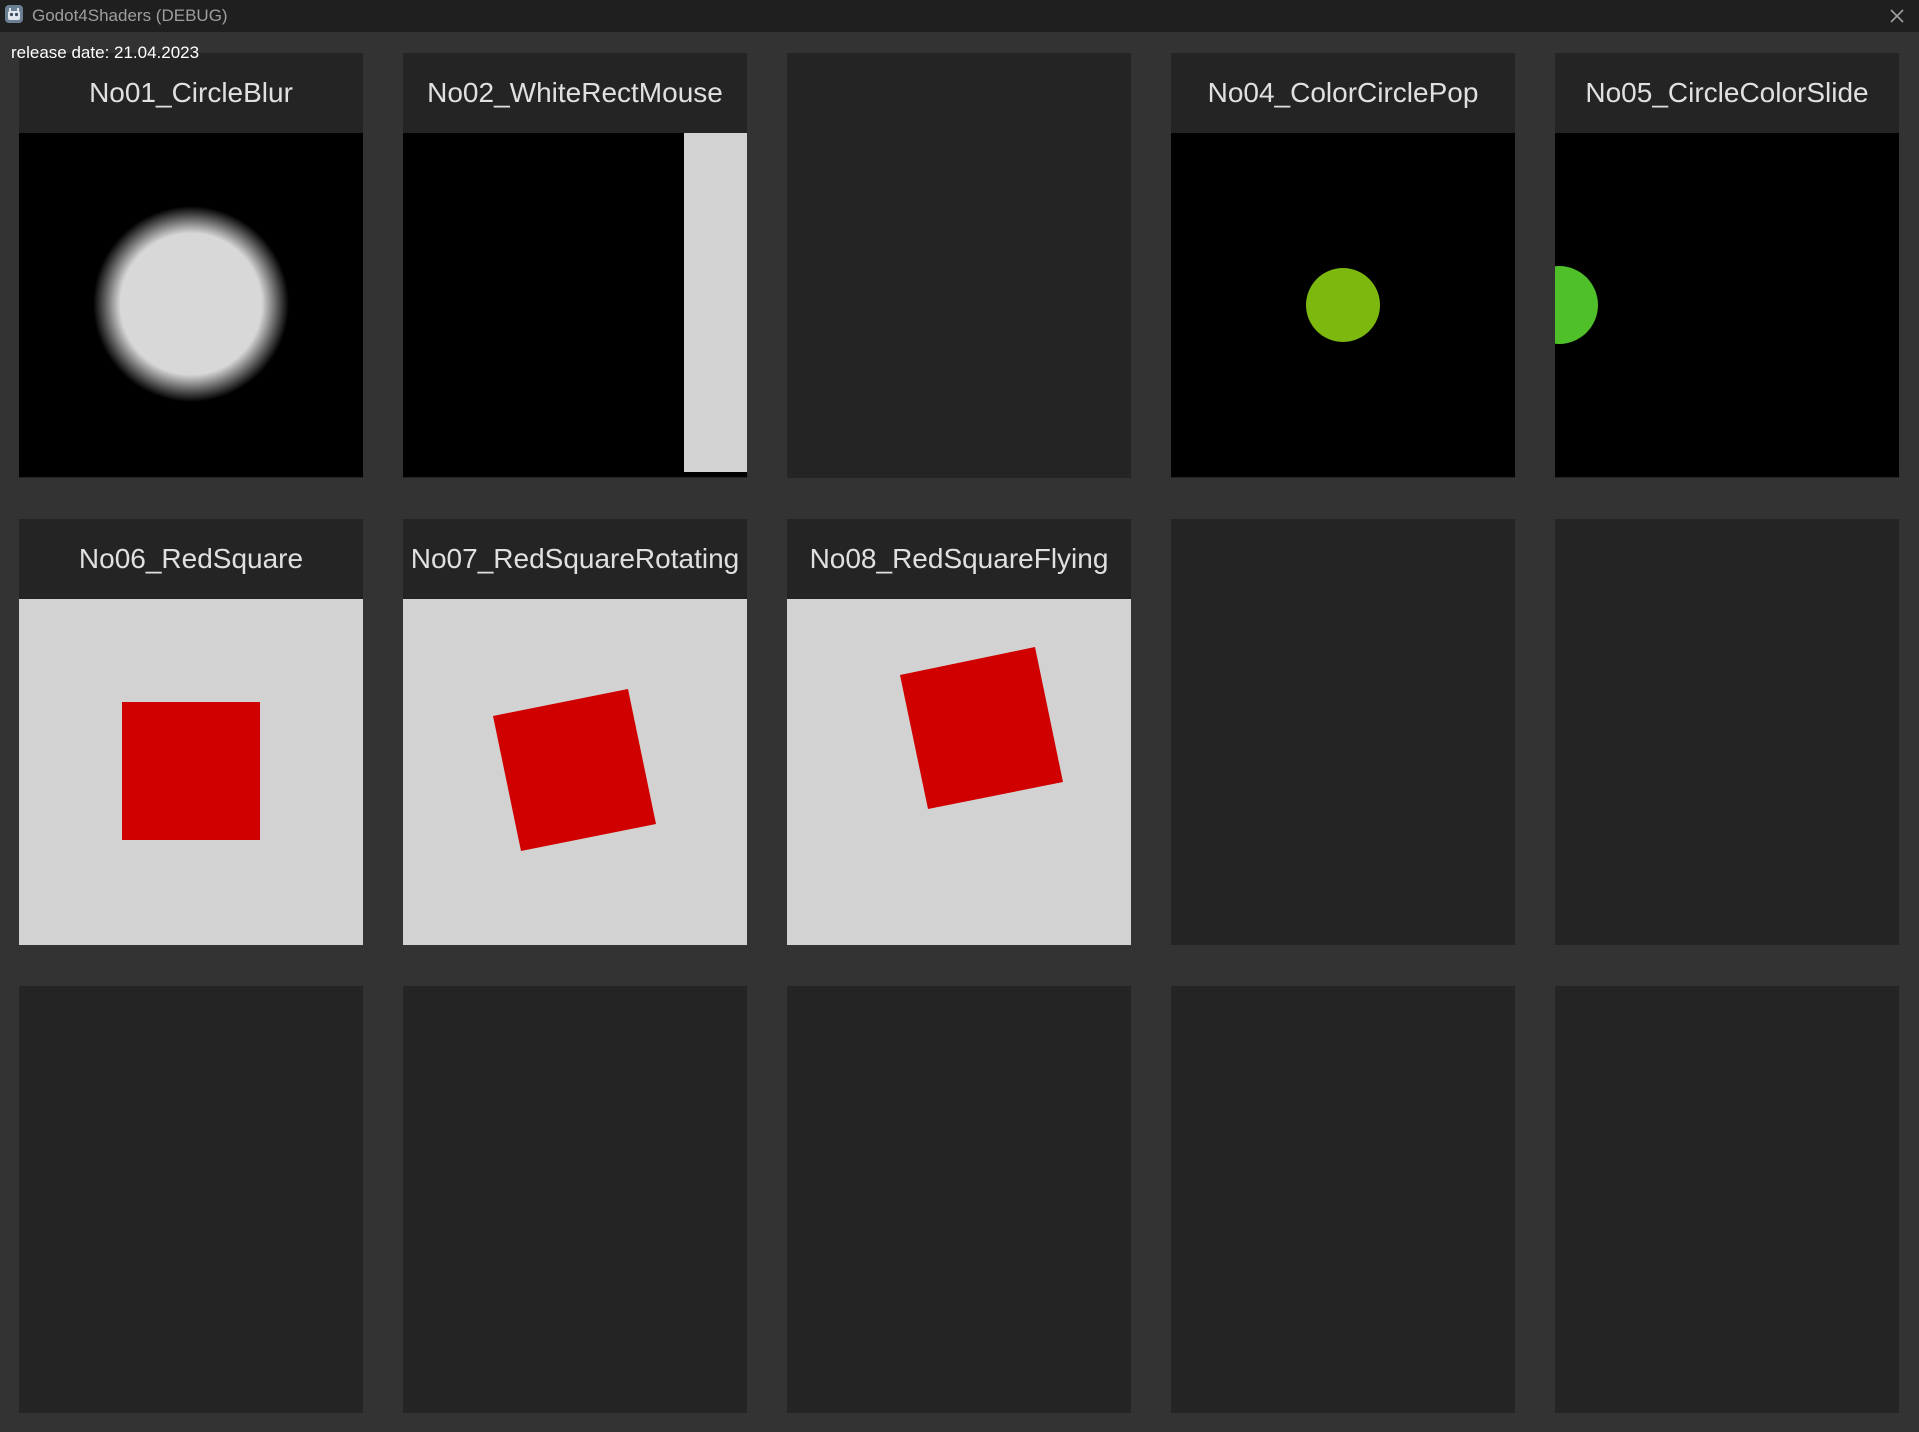 This screenshot has height=1432, width=1919. I want to click on shader-panel-no05: No05_CircleColorSlide, so click(1727, 265).